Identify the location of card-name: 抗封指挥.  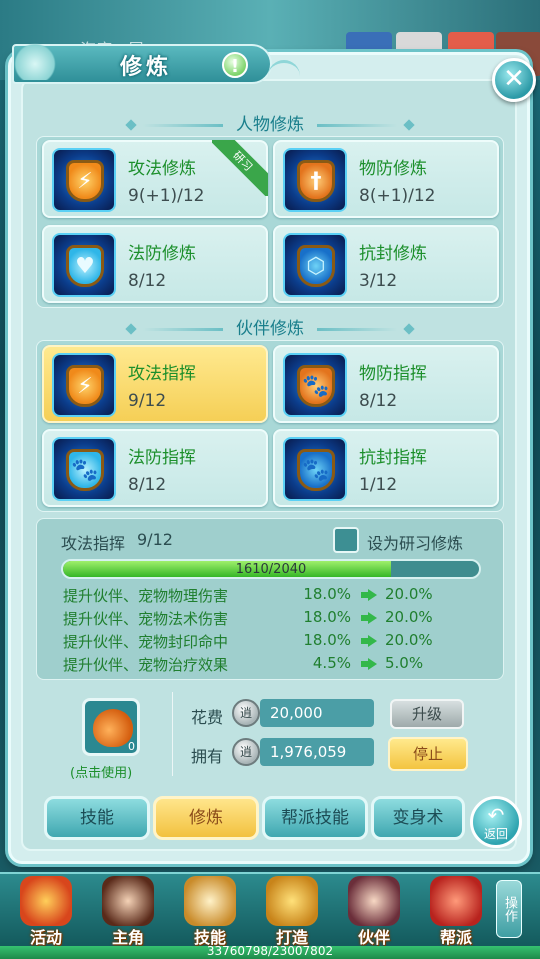
(393, 458).